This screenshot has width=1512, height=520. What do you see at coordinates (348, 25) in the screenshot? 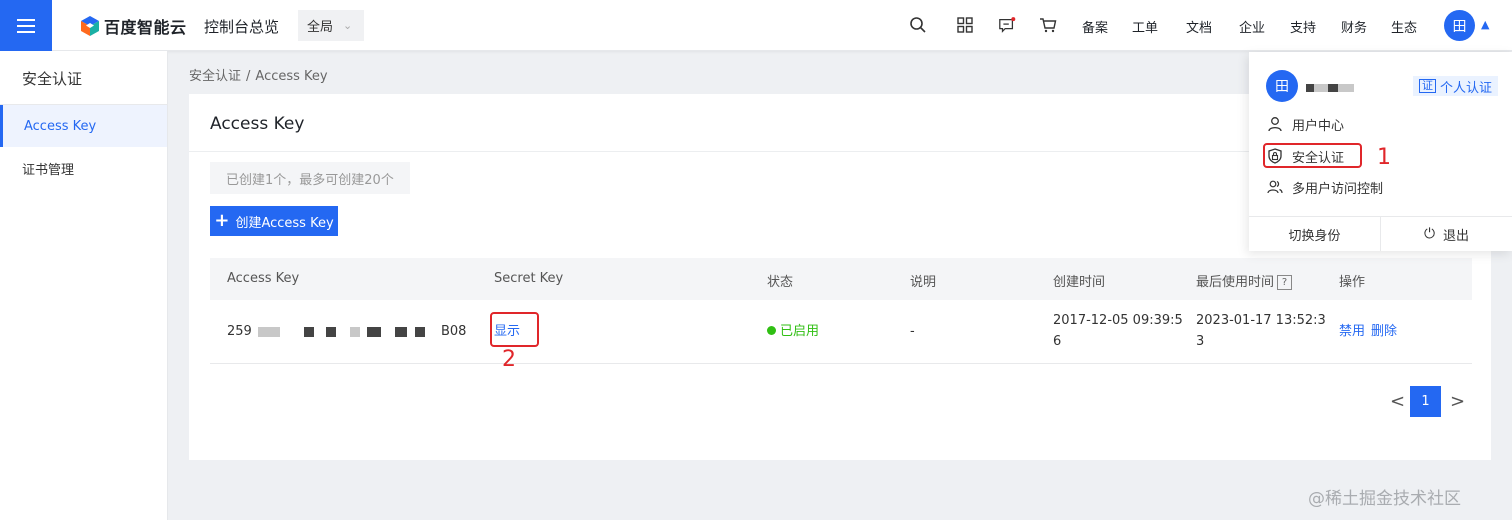
I see `chevron-down-icon: ⌄` at bounding box center [348, 25].